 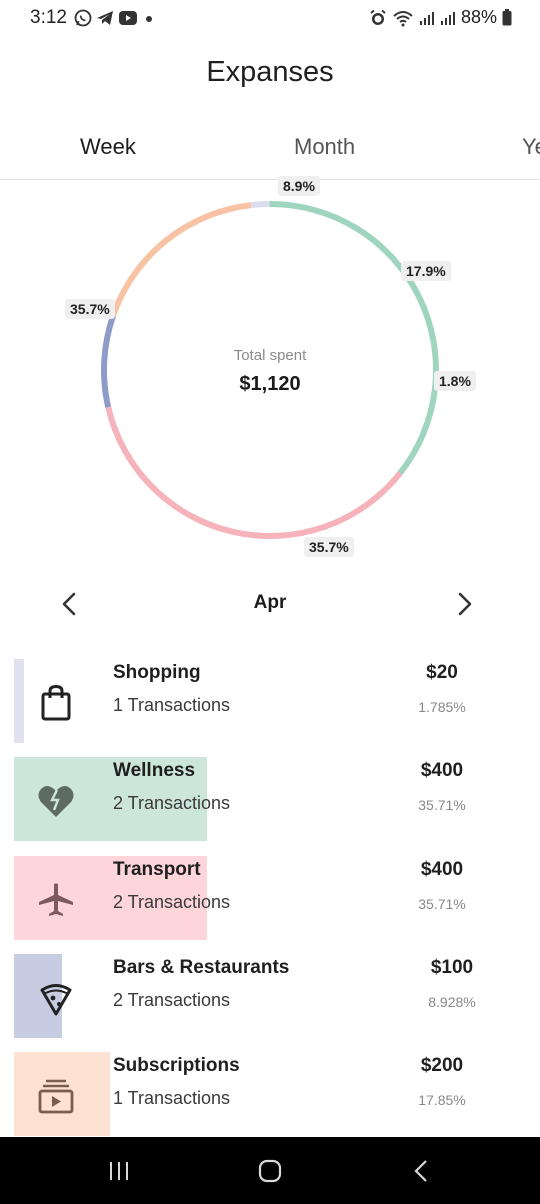 What do you see at coordinates (83, 18) in the screenshot?
I see `whatsapp-icon` at bounding box center [83, 18].